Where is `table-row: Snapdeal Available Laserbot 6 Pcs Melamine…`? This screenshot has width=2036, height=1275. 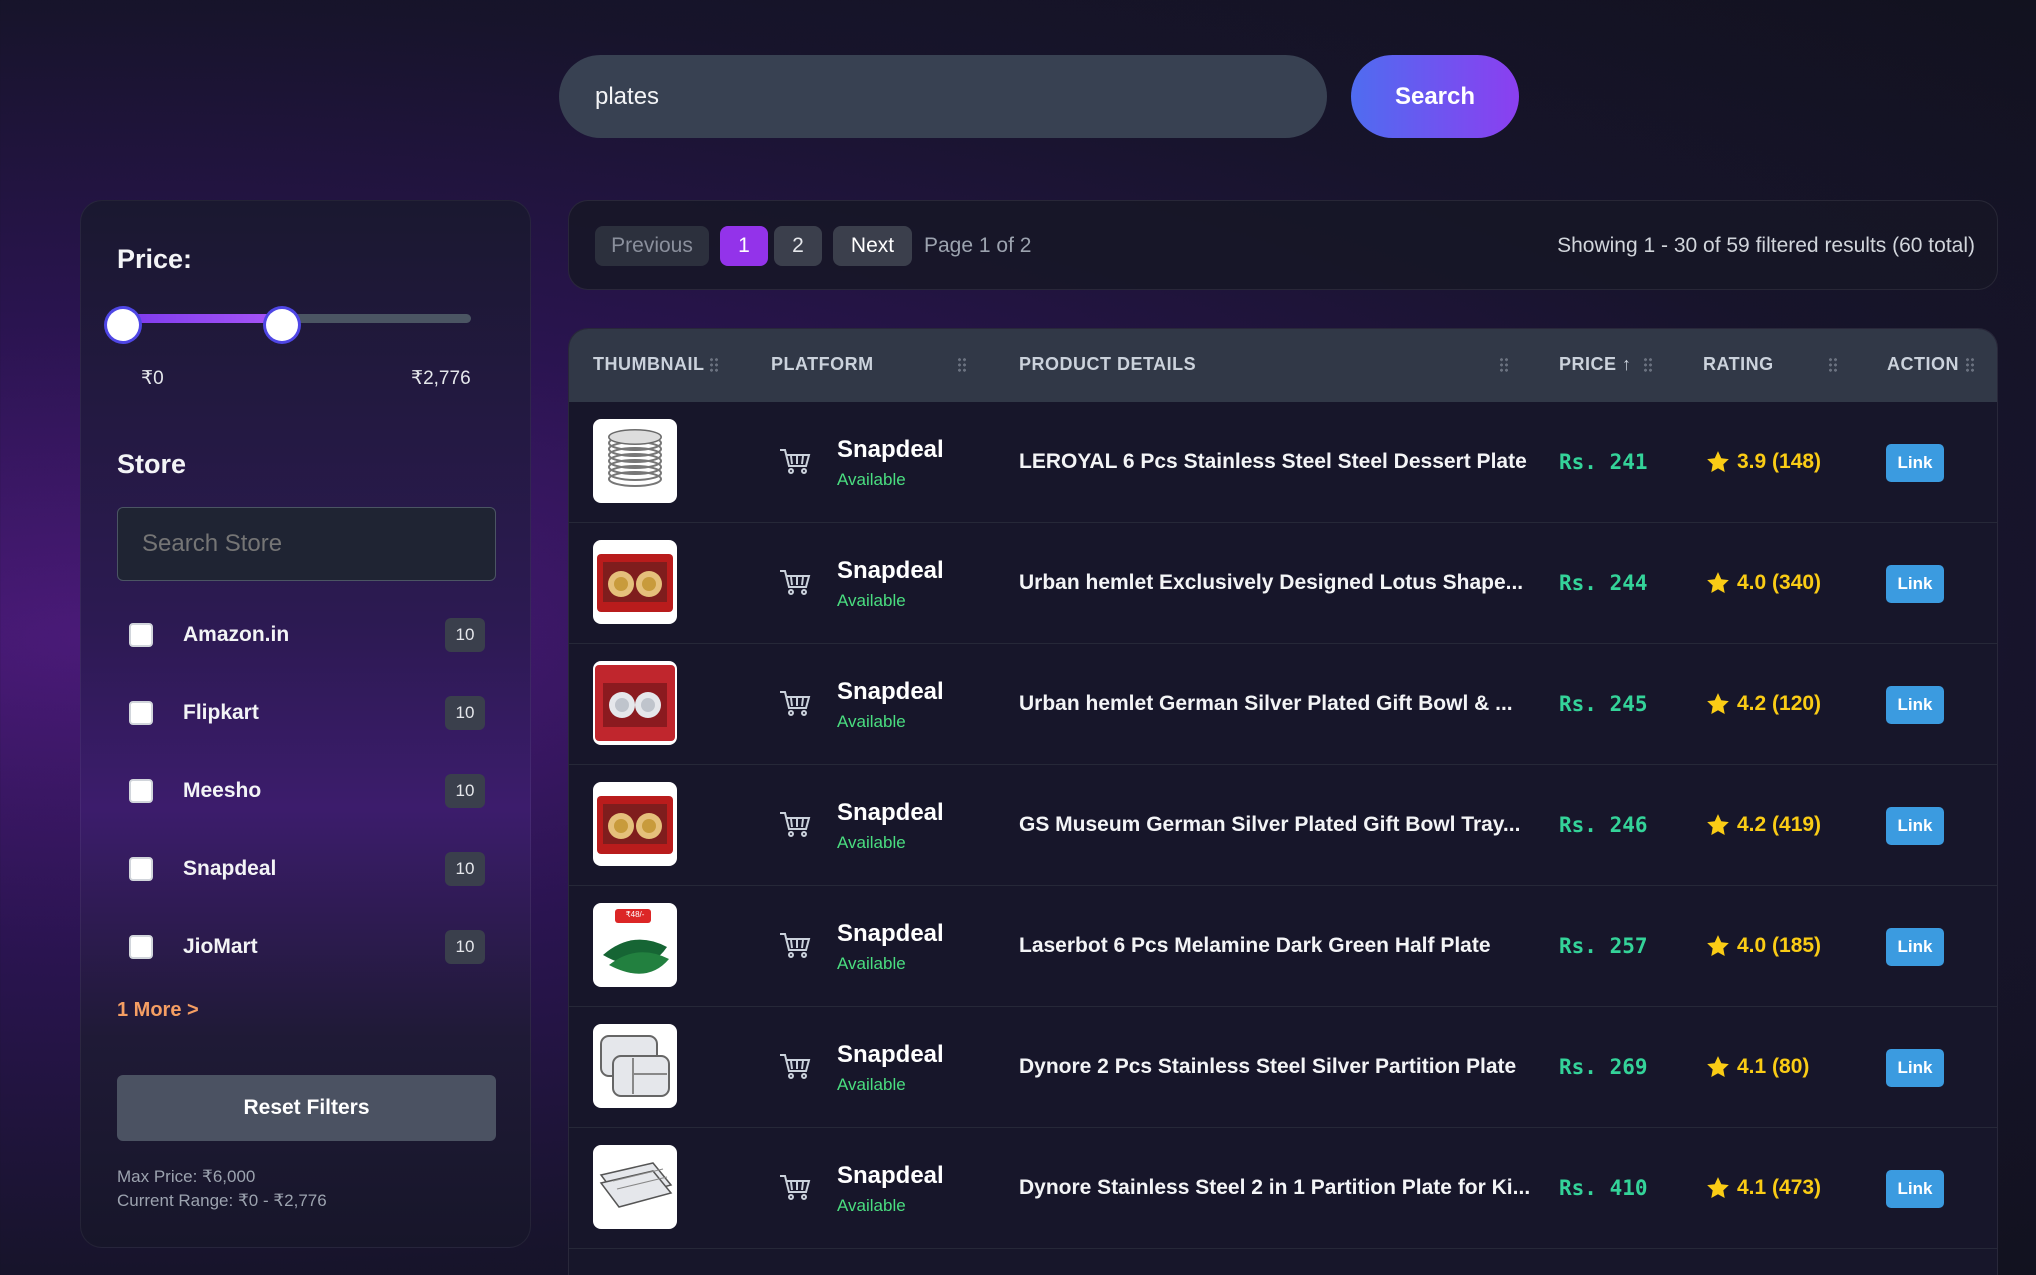 table-row: Snapdeal Available Laserbot 6 Pcs Melamine… is located at coordinates (1283, 946).